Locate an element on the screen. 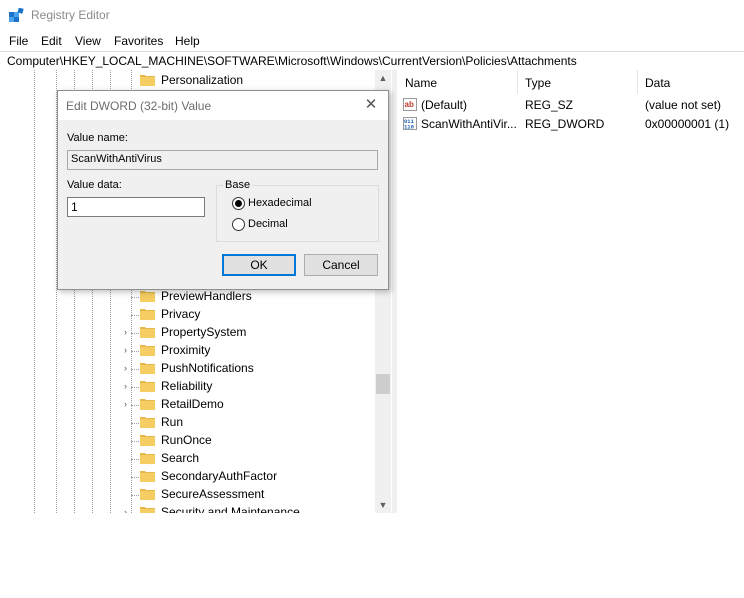 The image size is (744, 598). hexadecimal-label: Hexadecimal is located at coordinates (280, 203).